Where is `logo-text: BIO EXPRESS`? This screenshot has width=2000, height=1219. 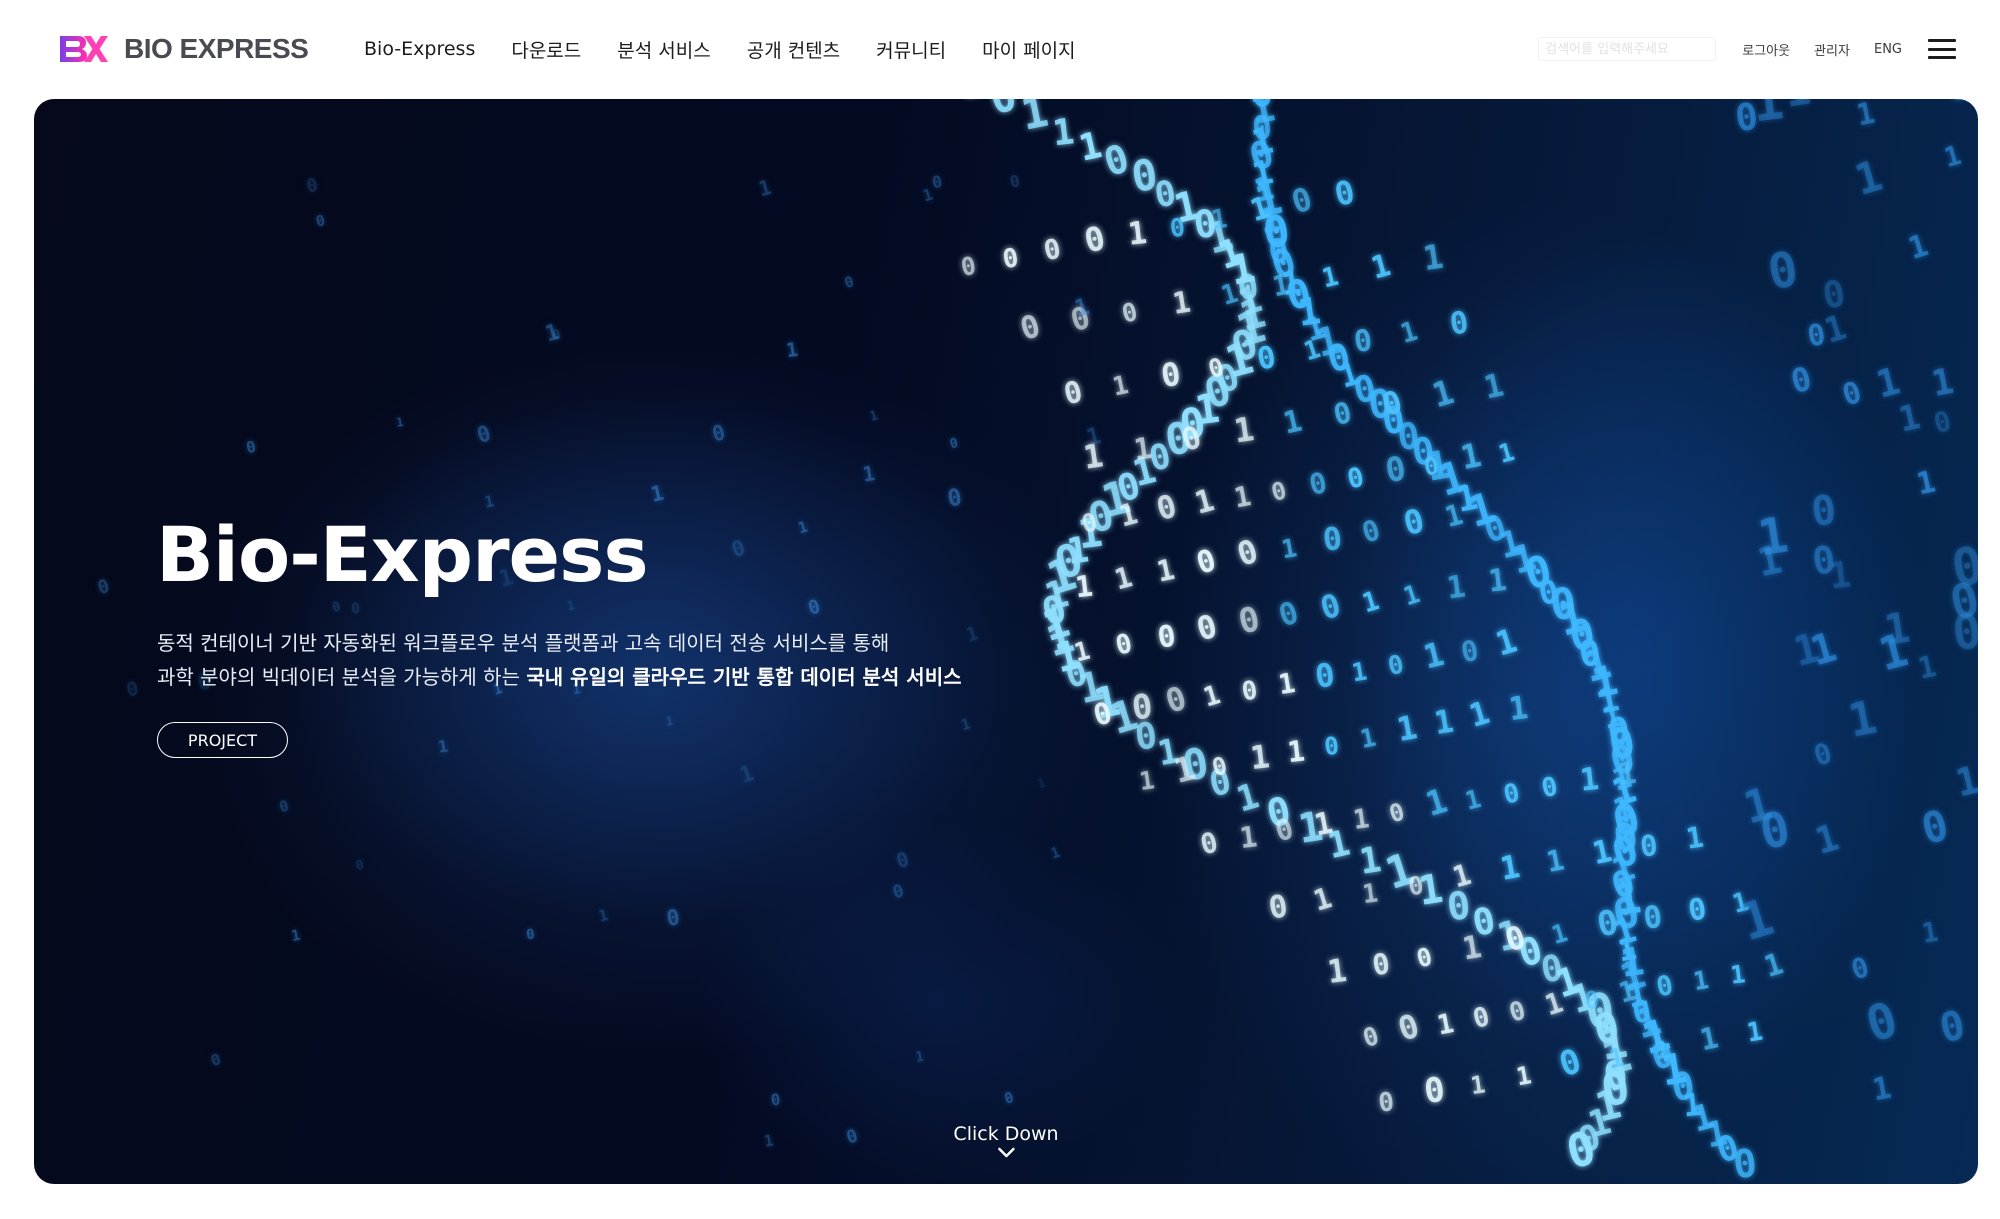
logo-text: BIO EXPRESS is located at coordinates (216, 48).